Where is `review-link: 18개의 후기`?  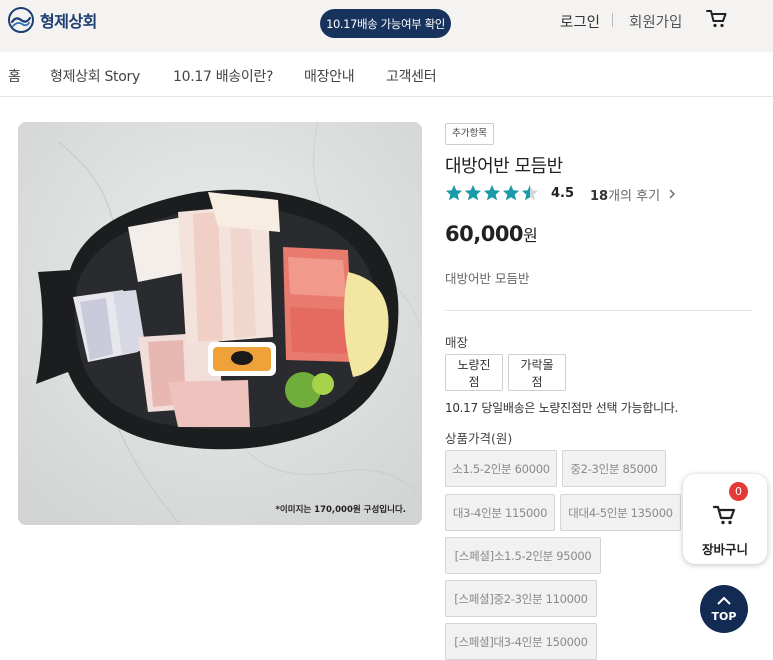 review-link: 18개의 후기 is located at coordinates (625, 194).